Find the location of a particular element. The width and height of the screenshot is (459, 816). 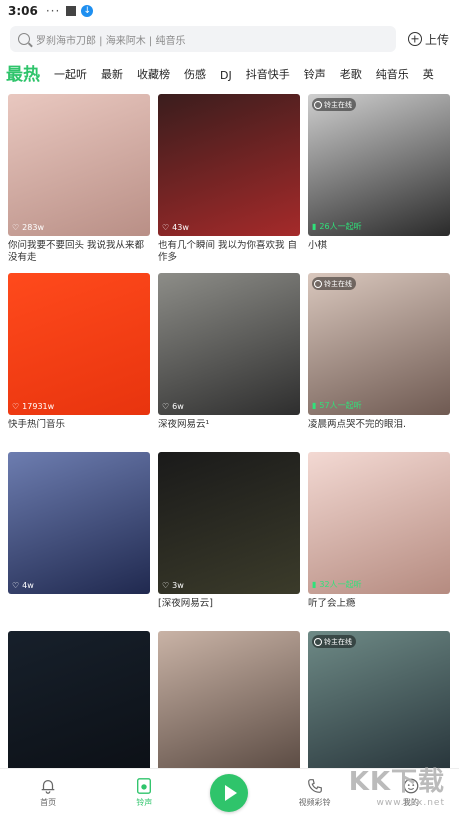

tab-newest: 最新 is located at coordinates (112, 77).